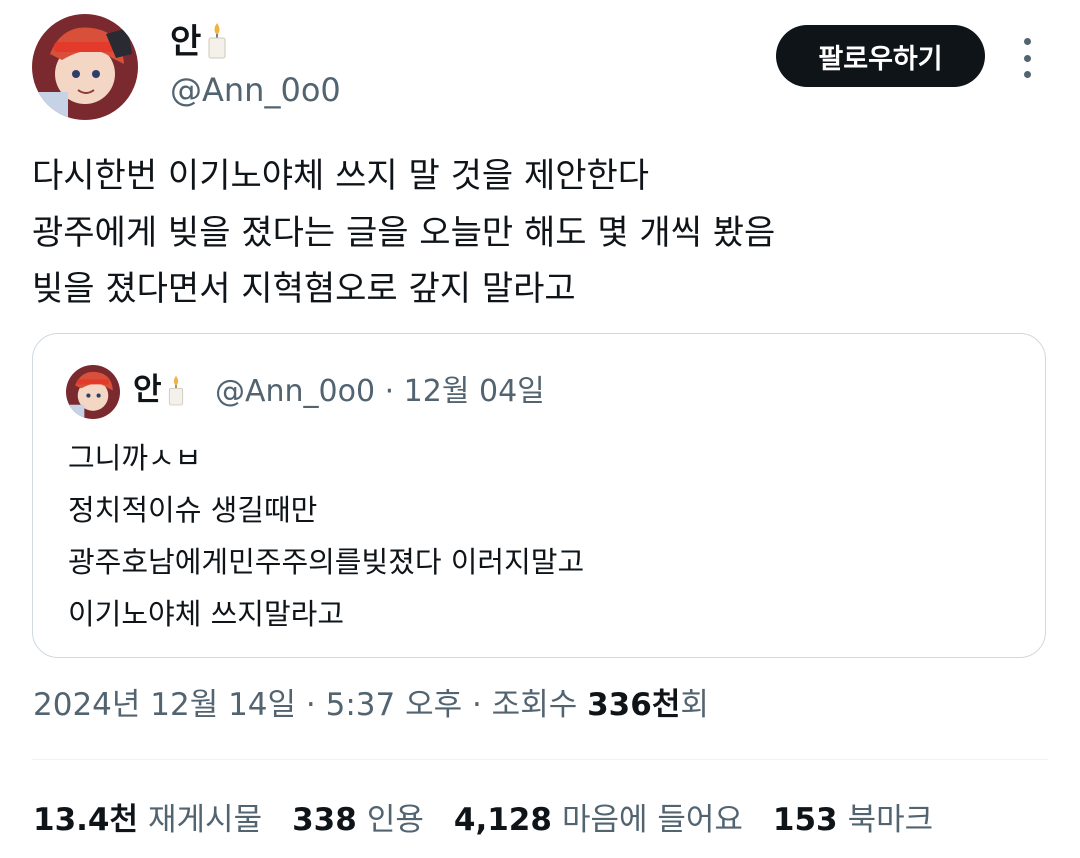 The height and width of the screenshot is (858, 1080). What do you see at coordinates (135, 458) in the screenshot?
I see `quoted-line: 그니까ㅅㅂ` at bounding box center [135, 458].